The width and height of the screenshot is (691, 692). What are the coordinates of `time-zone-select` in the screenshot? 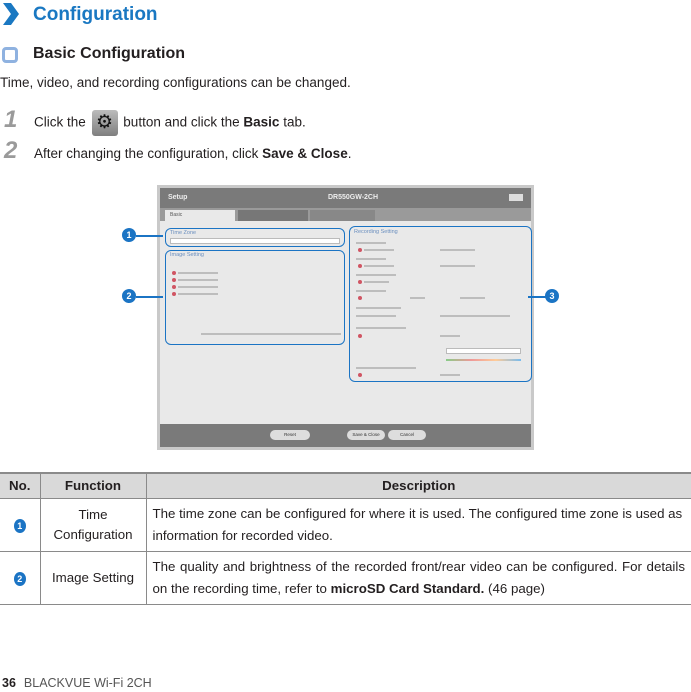 It's located at (255, 241).